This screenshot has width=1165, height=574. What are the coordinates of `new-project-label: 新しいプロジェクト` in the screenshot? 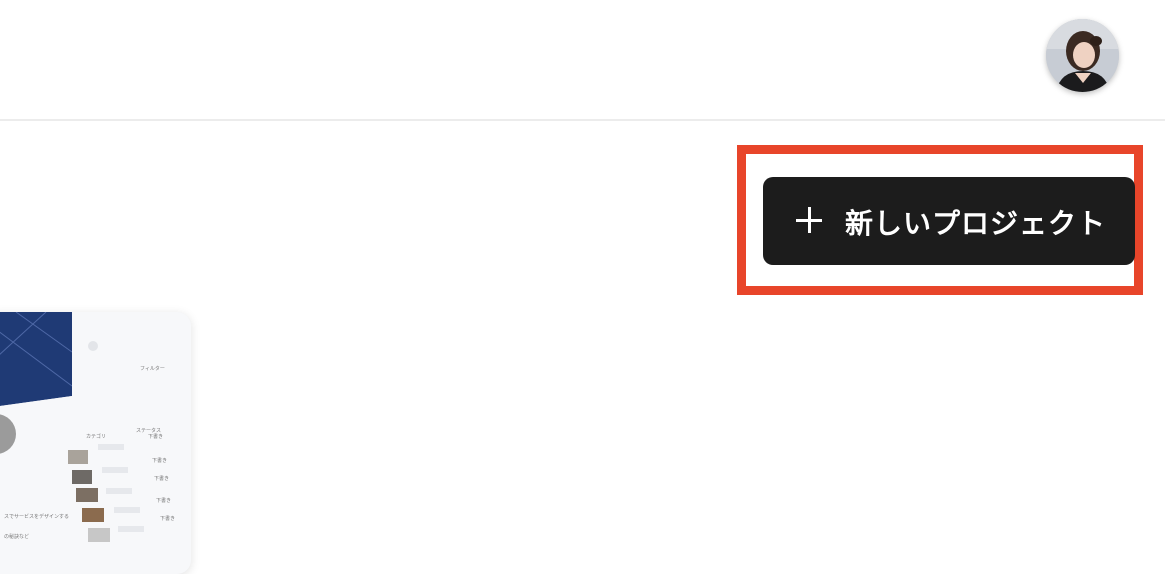 It's located at (976, 223).